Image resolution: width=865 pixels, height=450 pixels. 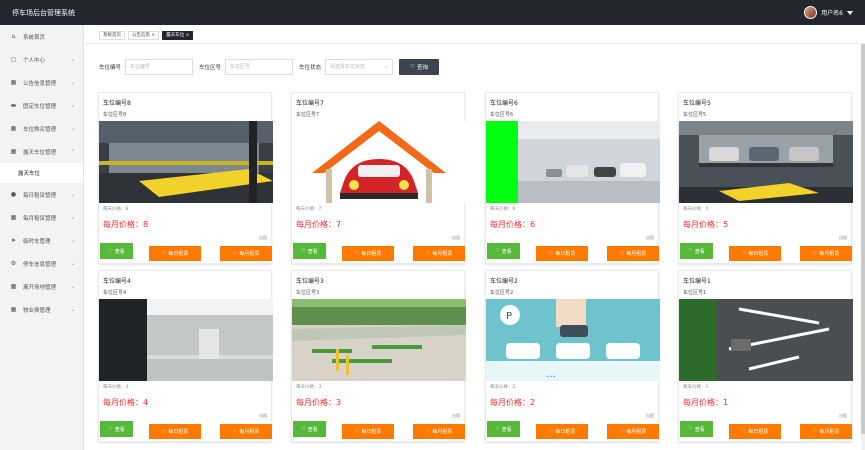 I want to click on card-space-area: 车位区号5, so click(x=695, y=115).